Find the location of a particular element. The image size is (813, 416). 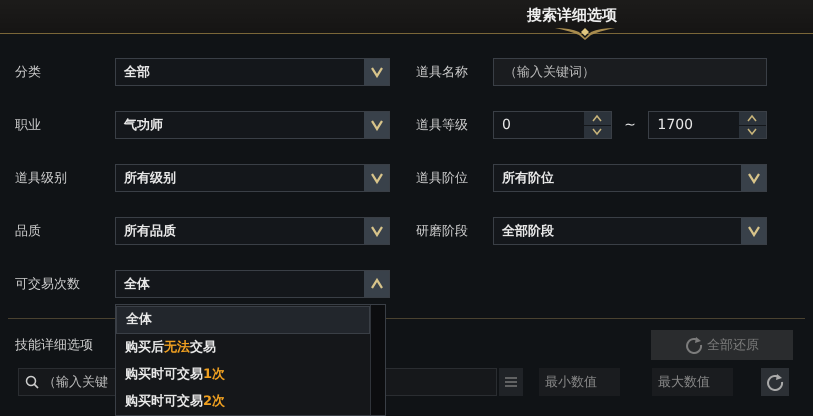

section-label: 技能详细选项 is located at coordinates (54, 345).